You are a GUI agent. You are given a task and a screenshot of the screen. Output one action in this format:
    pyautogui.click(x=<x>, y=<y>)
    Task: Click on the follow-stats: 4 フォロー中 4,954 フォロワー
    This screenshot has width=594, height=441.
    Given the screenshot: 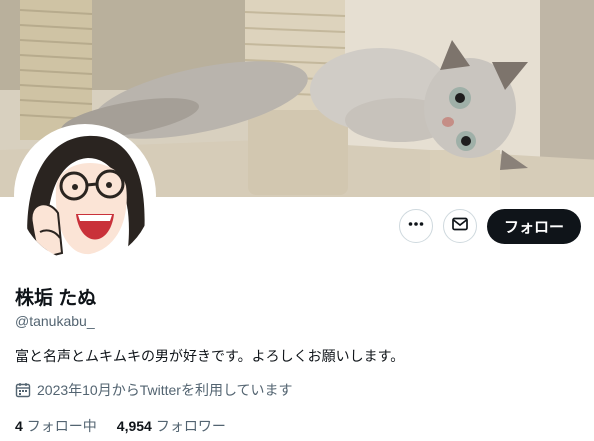 What is the action you would take?
    pyautogui.click(x=130, y=426)
    